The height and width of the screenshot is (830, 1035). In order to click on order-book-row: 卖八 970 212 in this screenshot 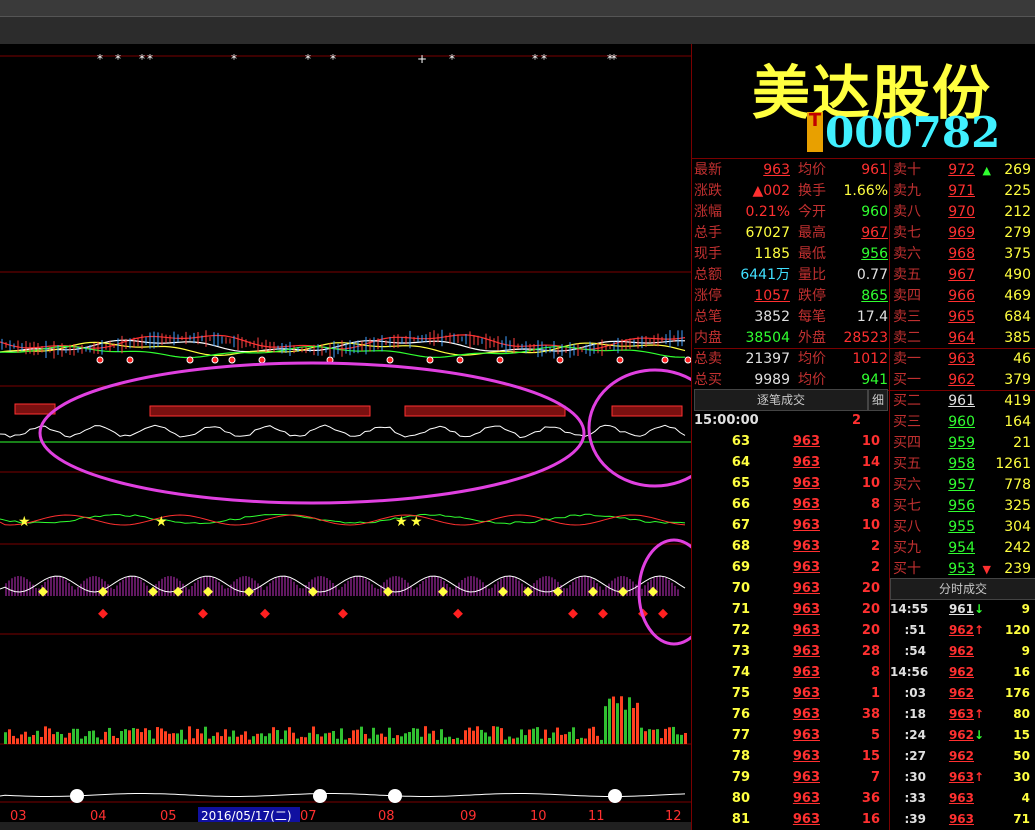, I will do `click(963, 212)`.